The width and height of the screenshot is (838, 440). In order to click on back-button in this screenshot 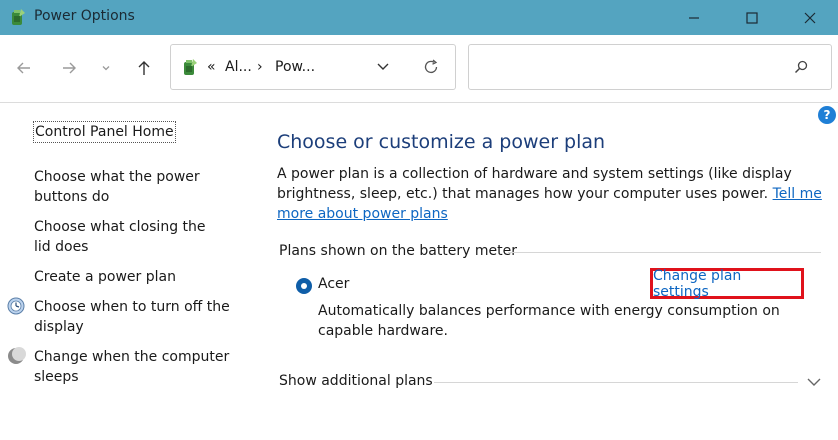, I will do `click(24, 68)`.